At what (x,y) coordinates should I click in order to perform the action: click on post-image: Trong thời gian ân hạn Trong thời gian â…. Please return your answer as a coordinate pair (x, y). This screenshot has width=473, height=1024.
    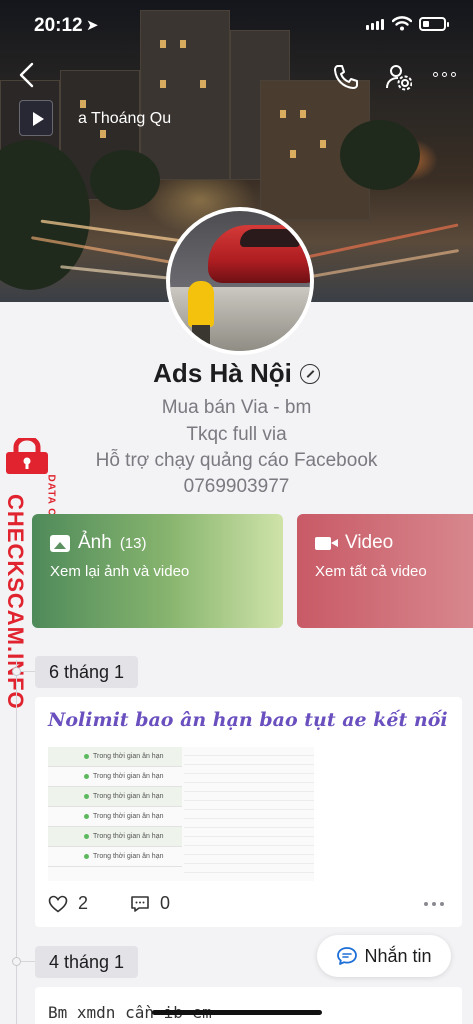
    Looking at the image, I should click on (181, 814).